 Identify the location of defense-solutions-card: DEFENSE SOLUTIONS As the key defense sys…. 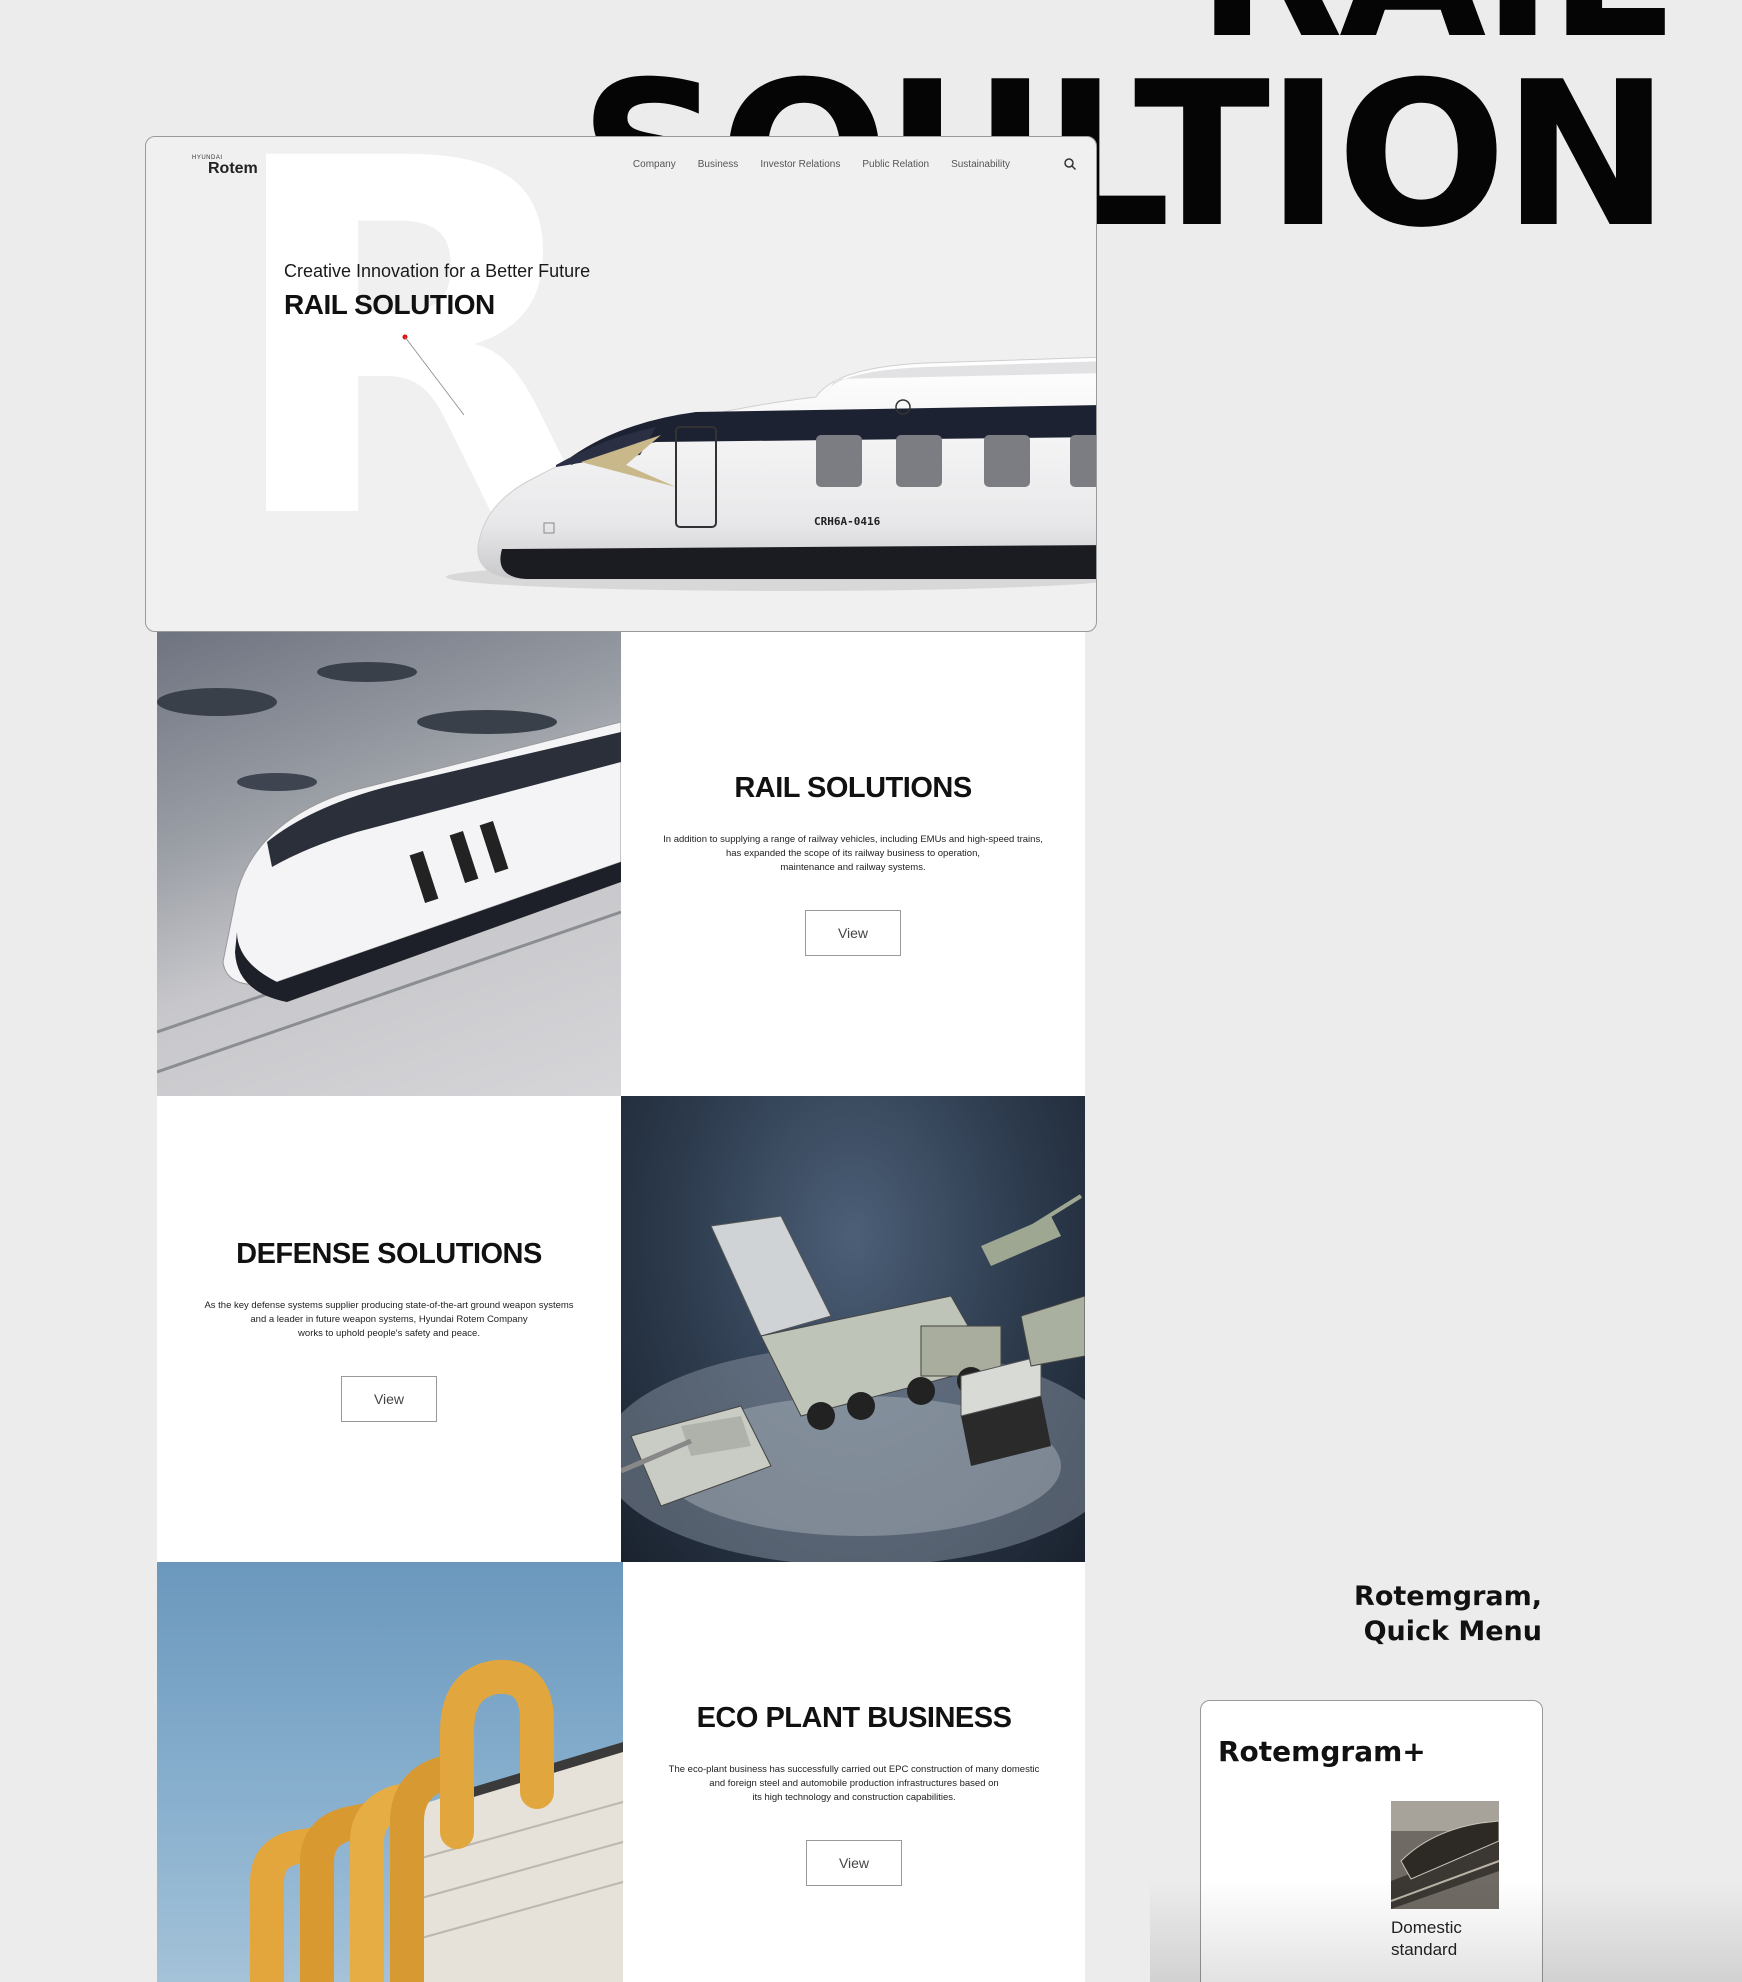
(389, 1329).